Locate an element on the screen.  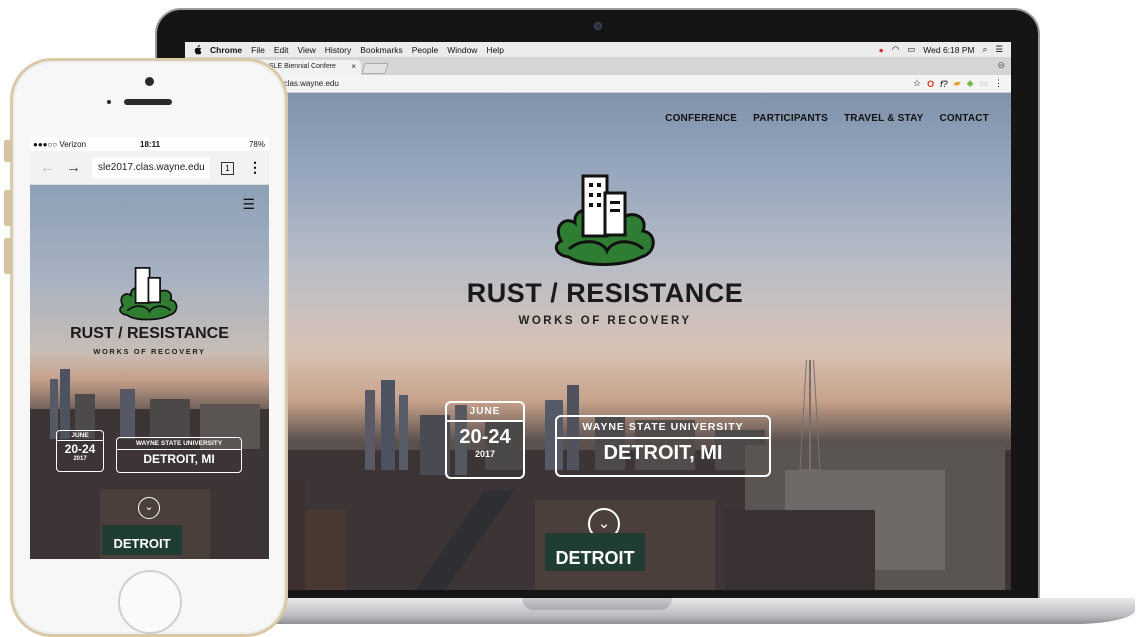
menubar-clock: Wed 6:18 PM is located at coordinates (948, 50).